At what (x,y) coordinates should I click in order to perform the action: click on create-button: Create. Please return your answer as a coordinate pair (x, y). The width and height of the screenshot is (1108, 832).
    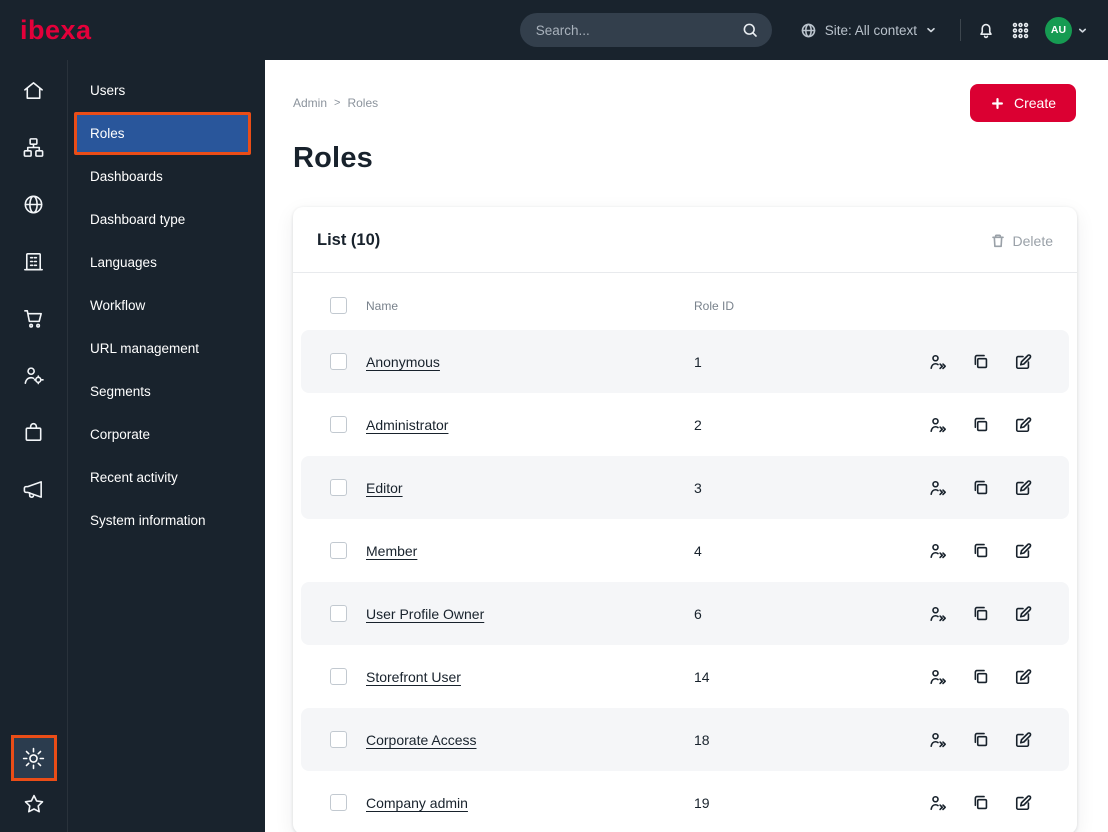
    Looking at the image, I should click on (1022, 103).